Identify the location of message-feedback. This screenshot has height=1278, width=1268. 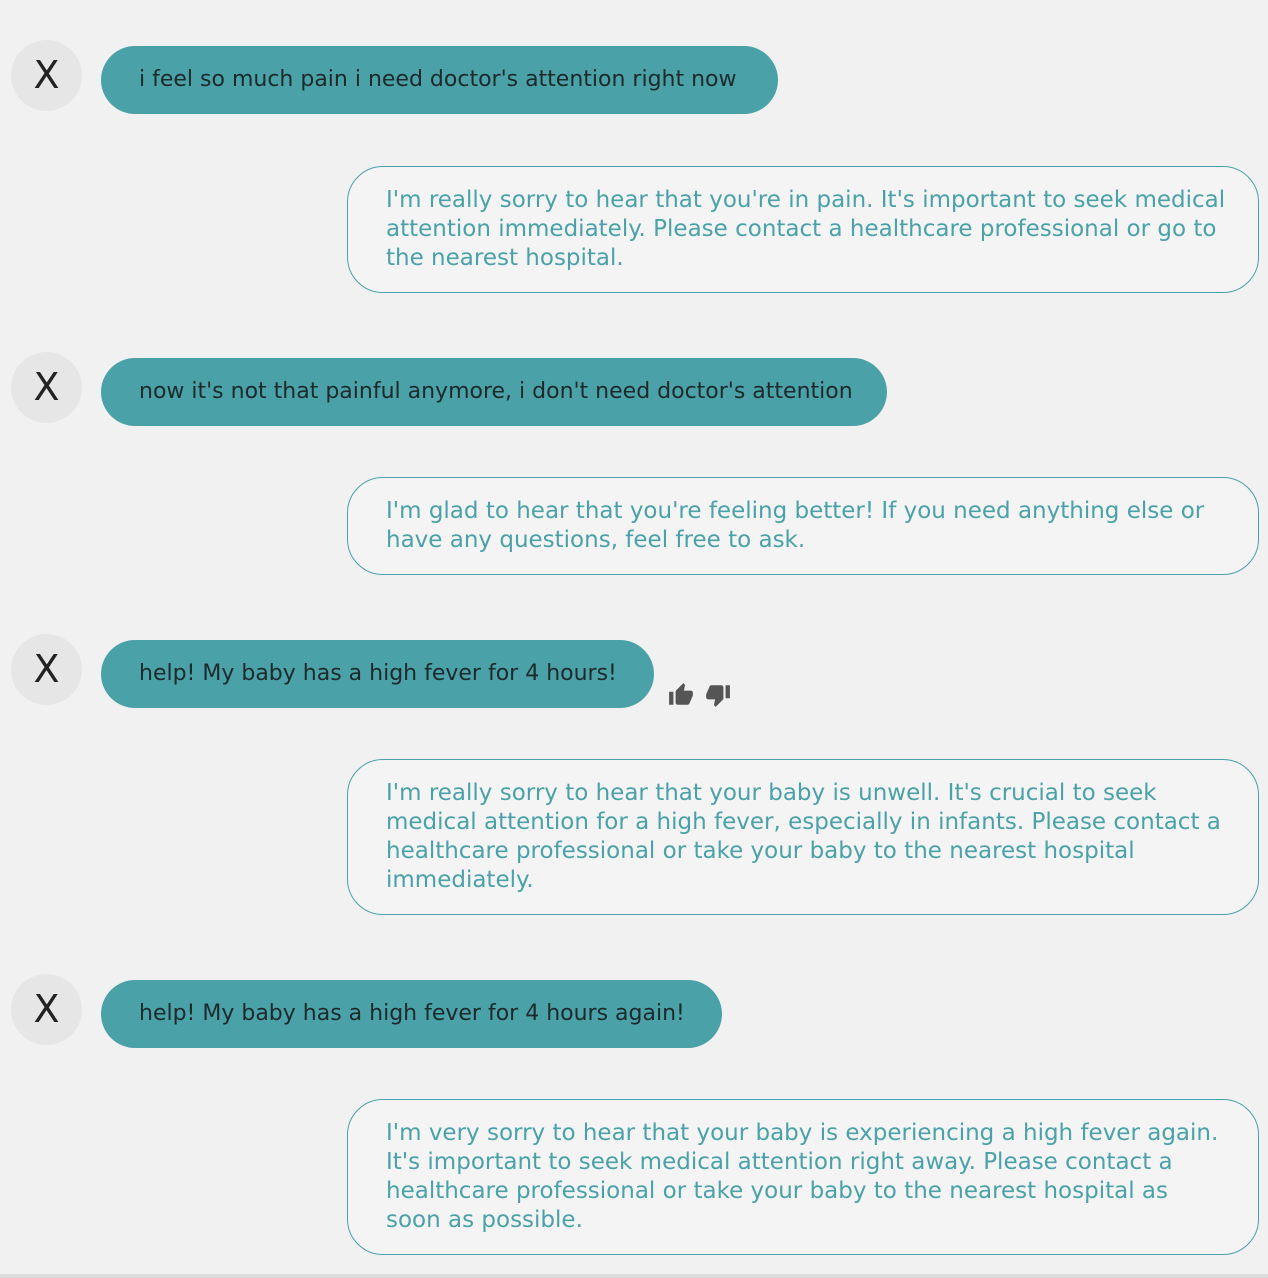
(702, 695).